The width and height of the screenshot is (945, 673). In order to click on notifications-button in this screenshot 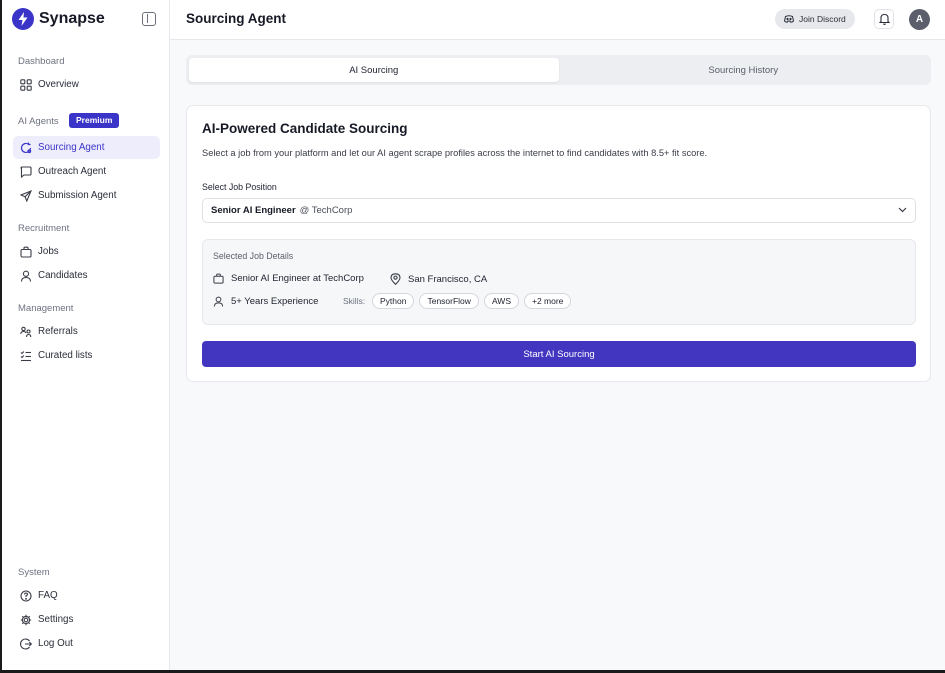, I will do `click(884, 19)`.